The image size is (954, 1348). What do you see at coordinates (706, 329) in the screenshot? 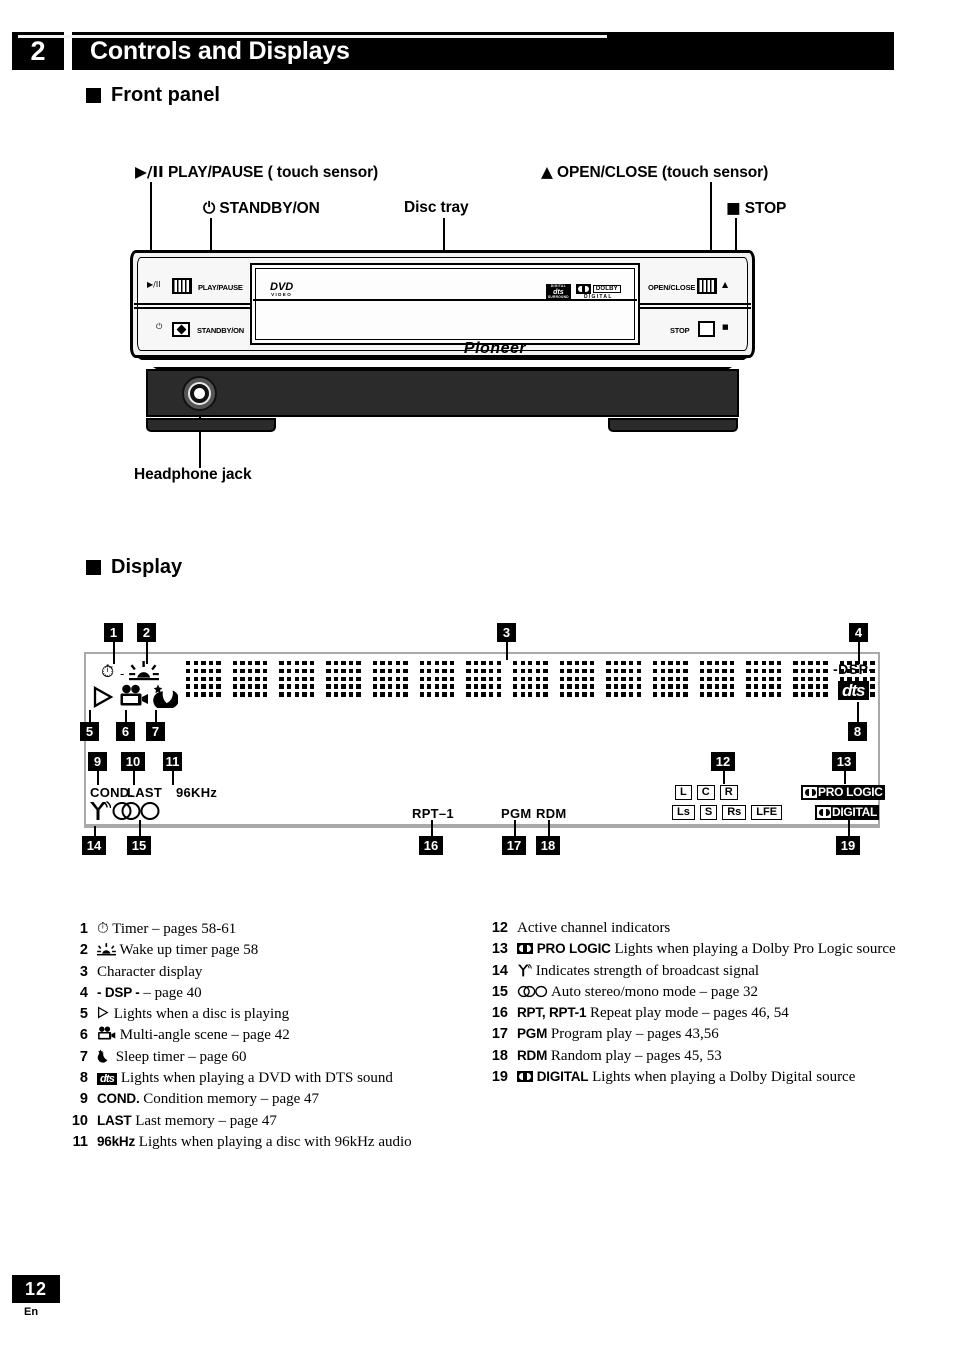
I see `stop-button` at bounding box center [706, 329].